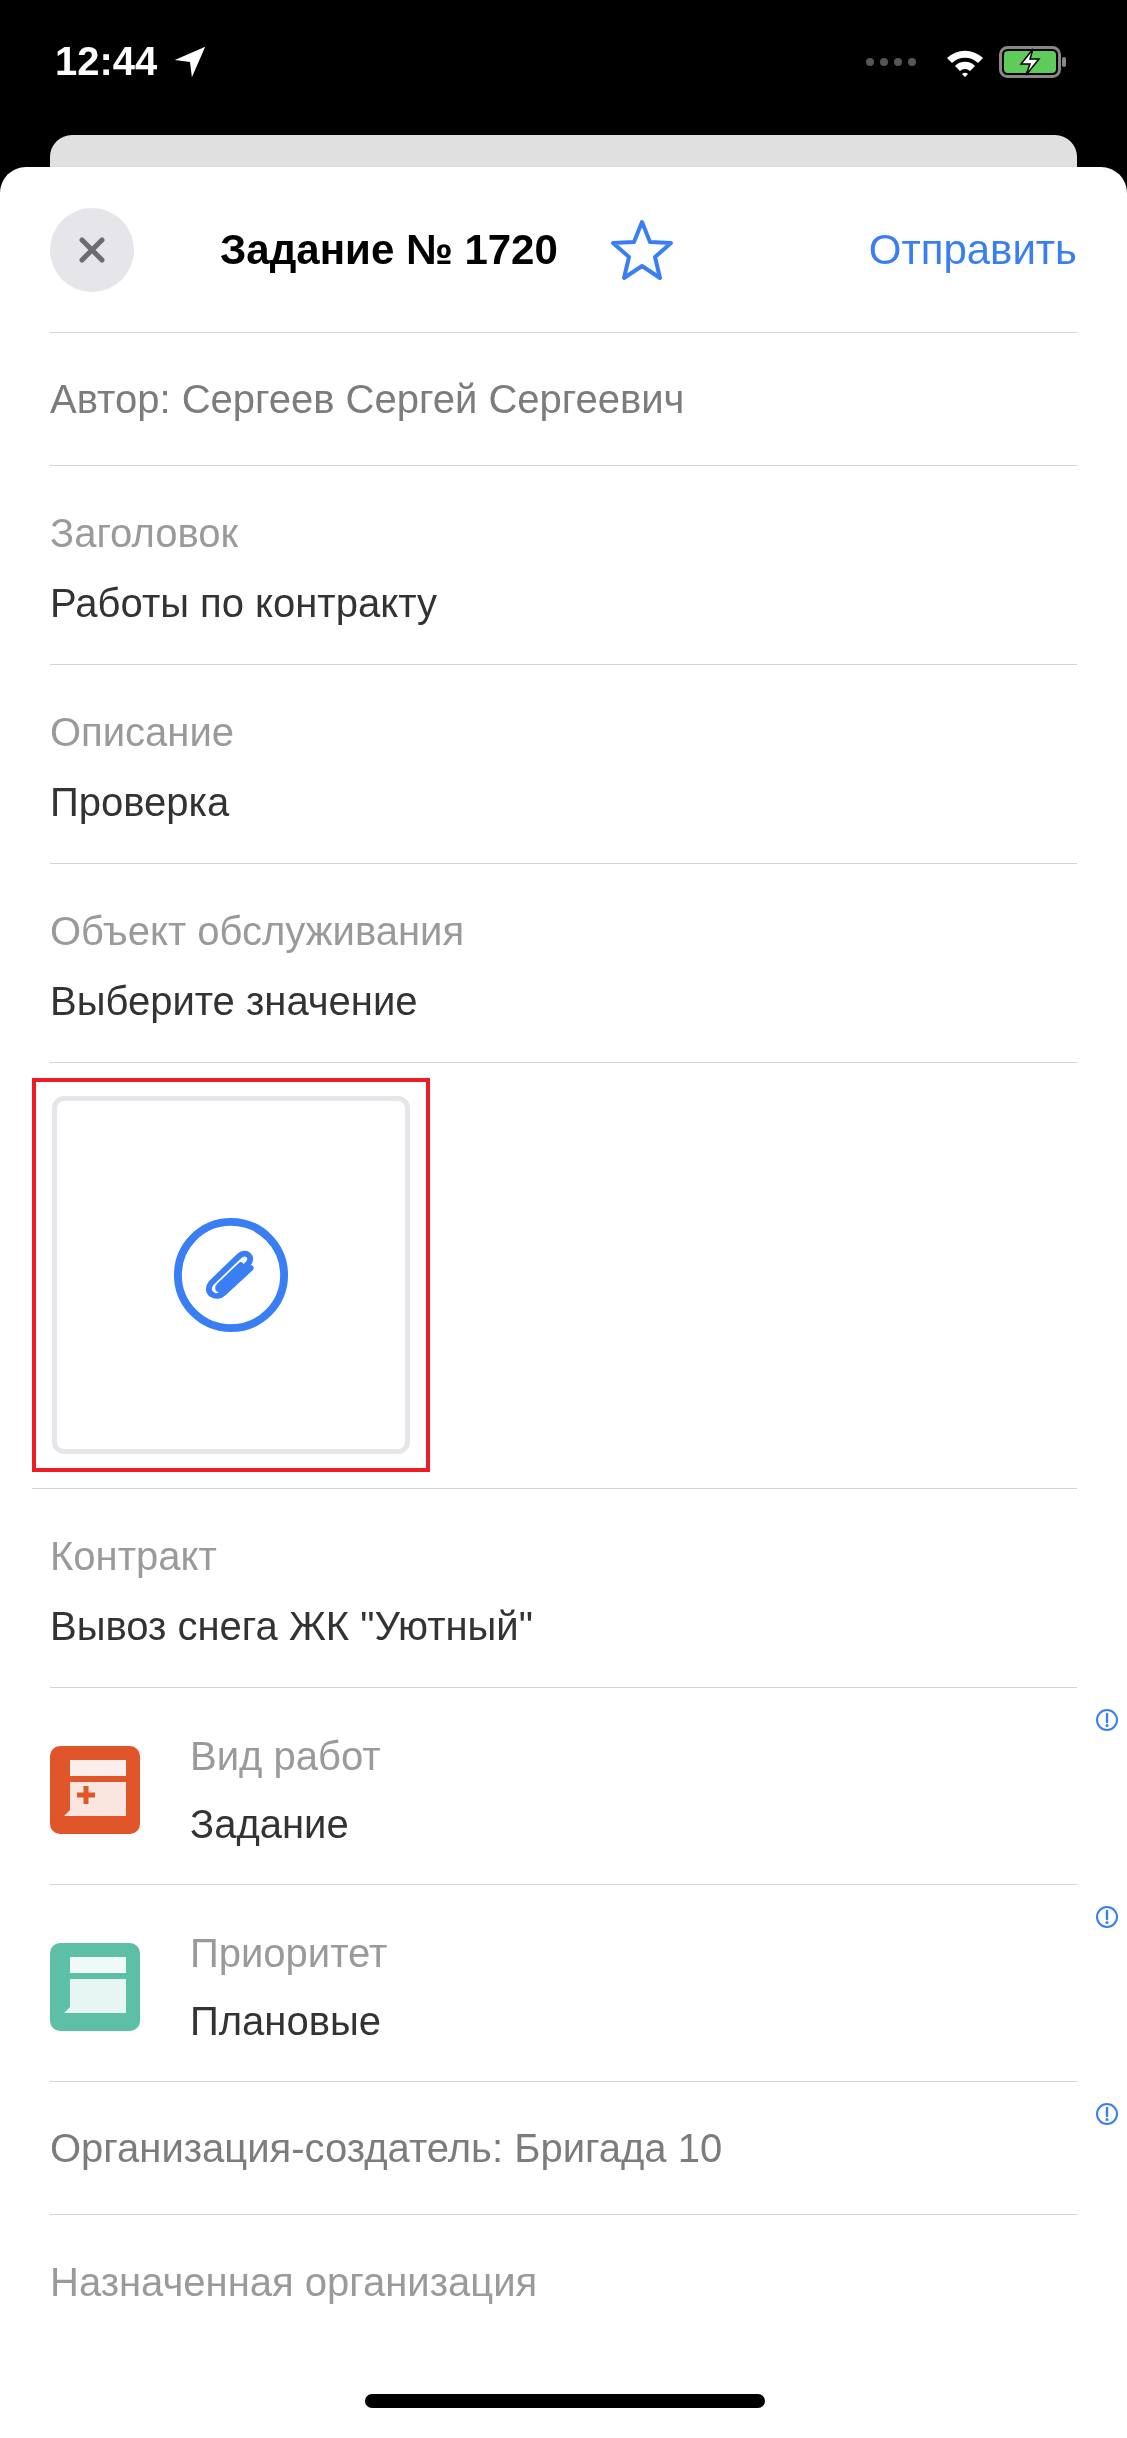 The width and height of the screenshot is (1127, 2438). I want to click on star-icon, so click(641, 249).